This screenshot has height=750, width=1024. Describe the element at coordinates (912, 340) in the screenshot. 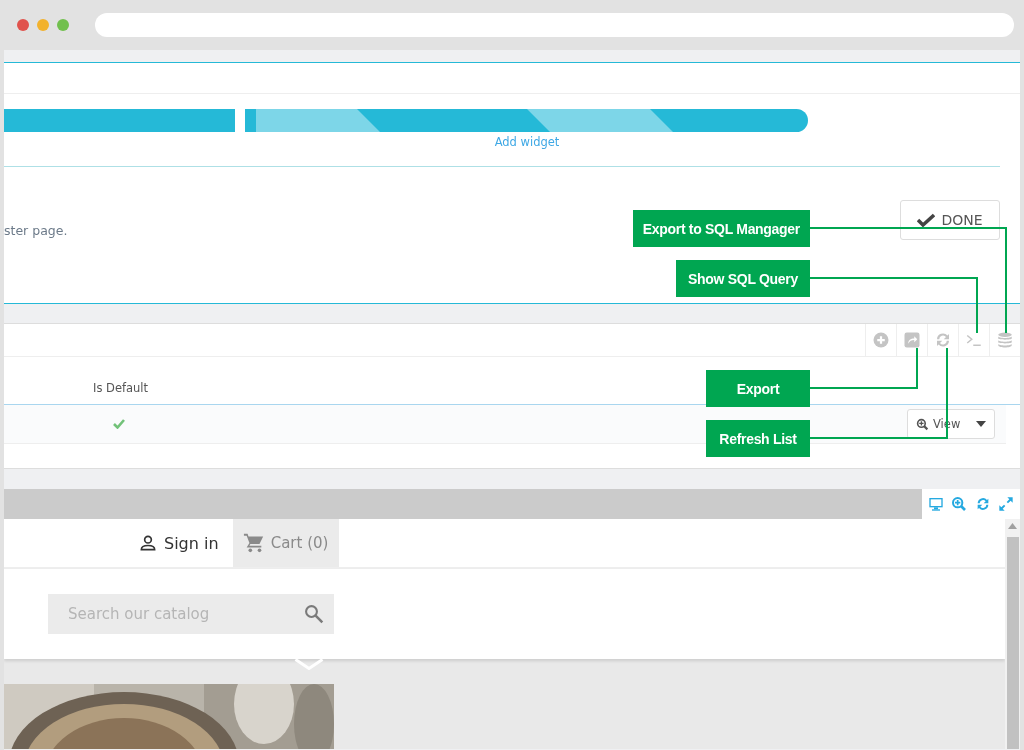

I see `share-icon` at that location.